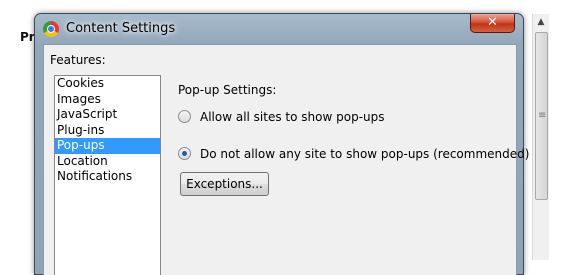 This screenshot has width=567, height=275. What do you see at coordinates (107, 162) in the screenshot?
I see `feature-item-location: Location` at bounding box center [107, 162].